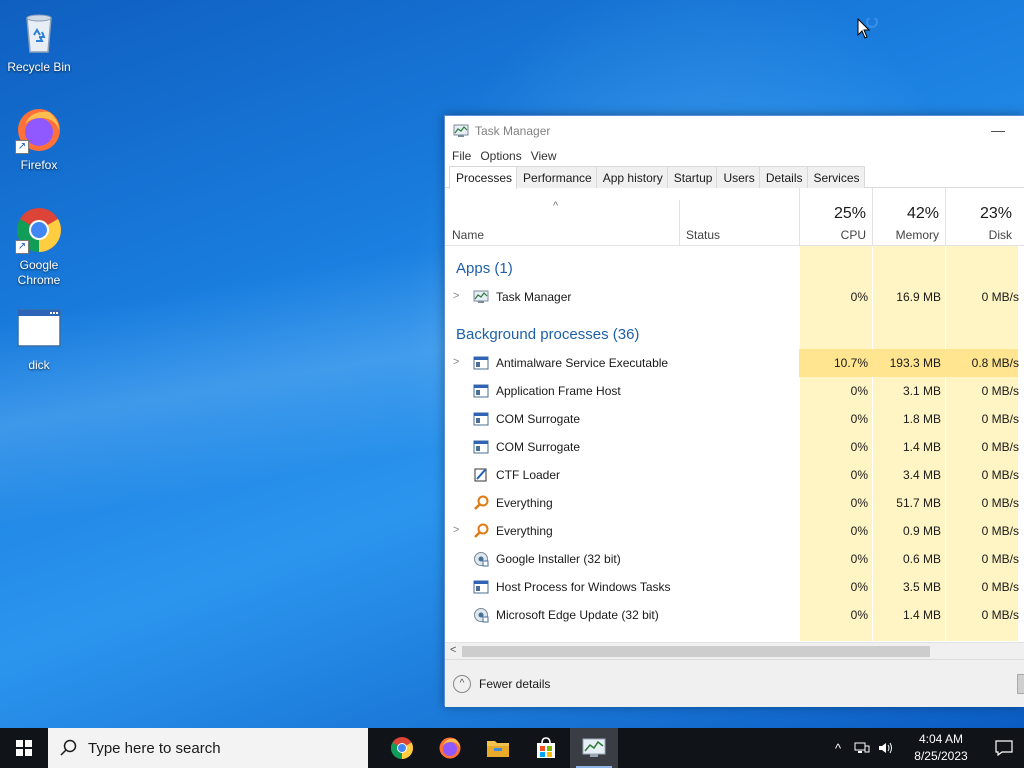 The width and height of the screenshot is (1024, 768). What do you see at coordinates (886, 748) in the screenshot?
I see `volume-icon` at bounding box center [886, 748].